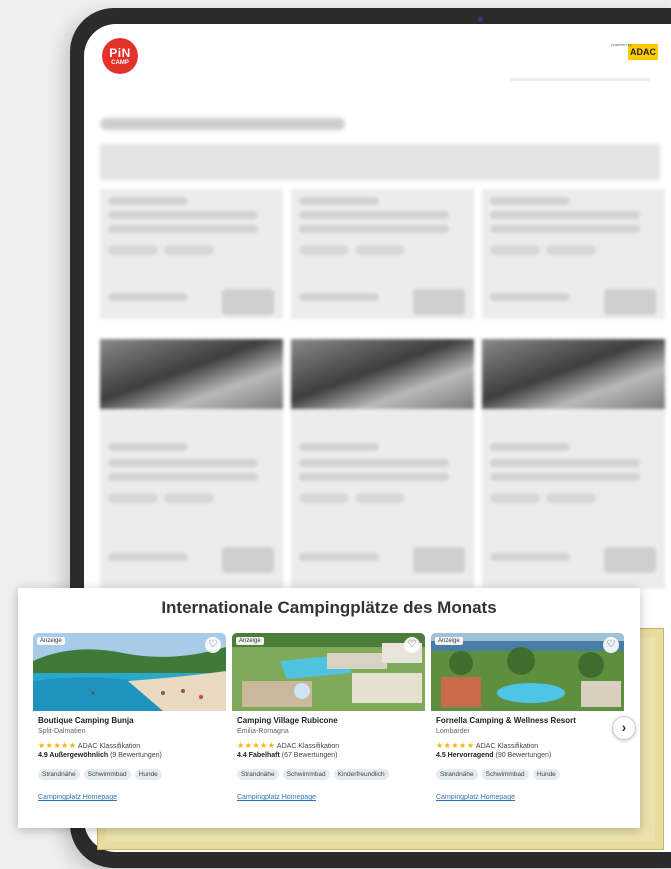  Describe the element at coordinates (361, 774) in the screenshot. I see `amenity-tag: Kinderfreundlich` at that location.